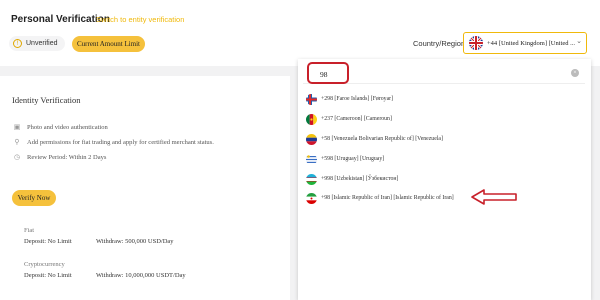 Image resolution: width=600 pixels, height=300 pixels. I want to click on country-option-cameroon: +237 [Cameroon] [Cameroun], so click(349, 119).